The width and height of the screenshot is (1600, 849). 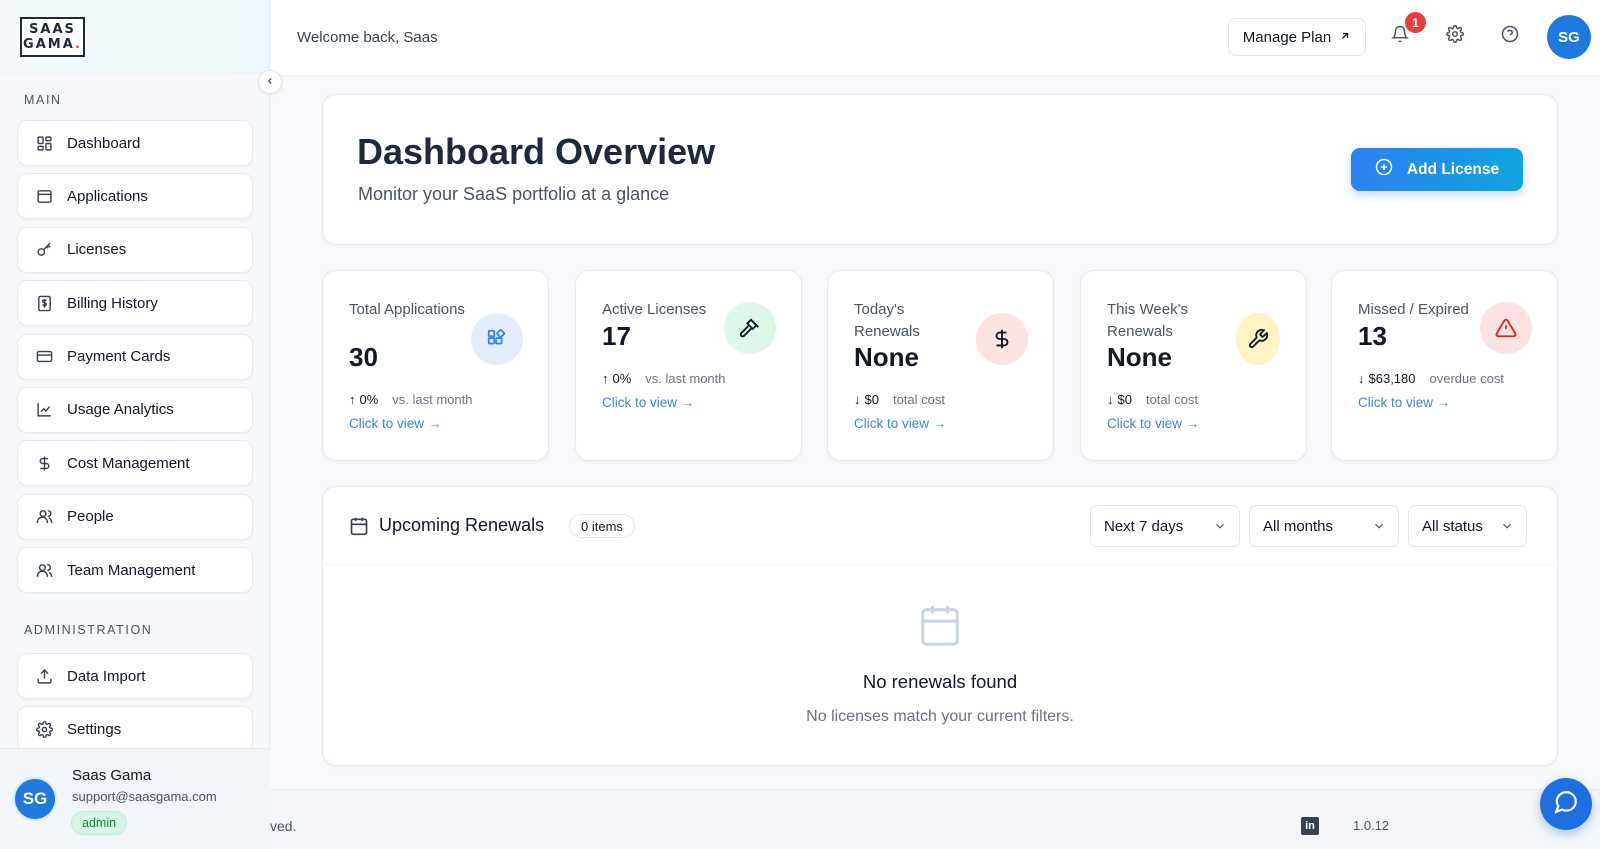 I want to click on sidebar-item-applications: Applications, so click(x=135, y=196).